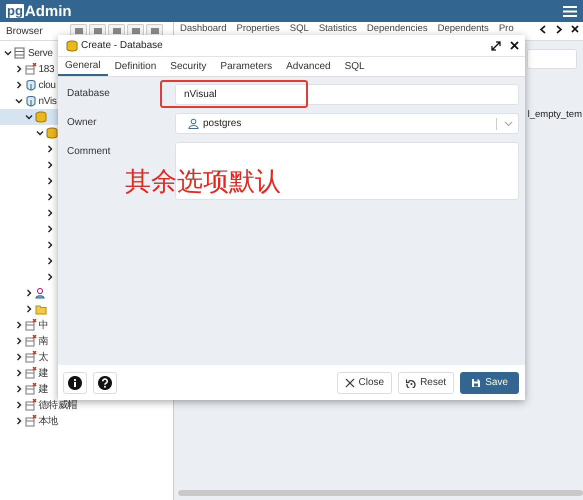  Describe the element at coordinates (122, 45) in the screenshot. I see `dialog-title: Create - Database` at that location.